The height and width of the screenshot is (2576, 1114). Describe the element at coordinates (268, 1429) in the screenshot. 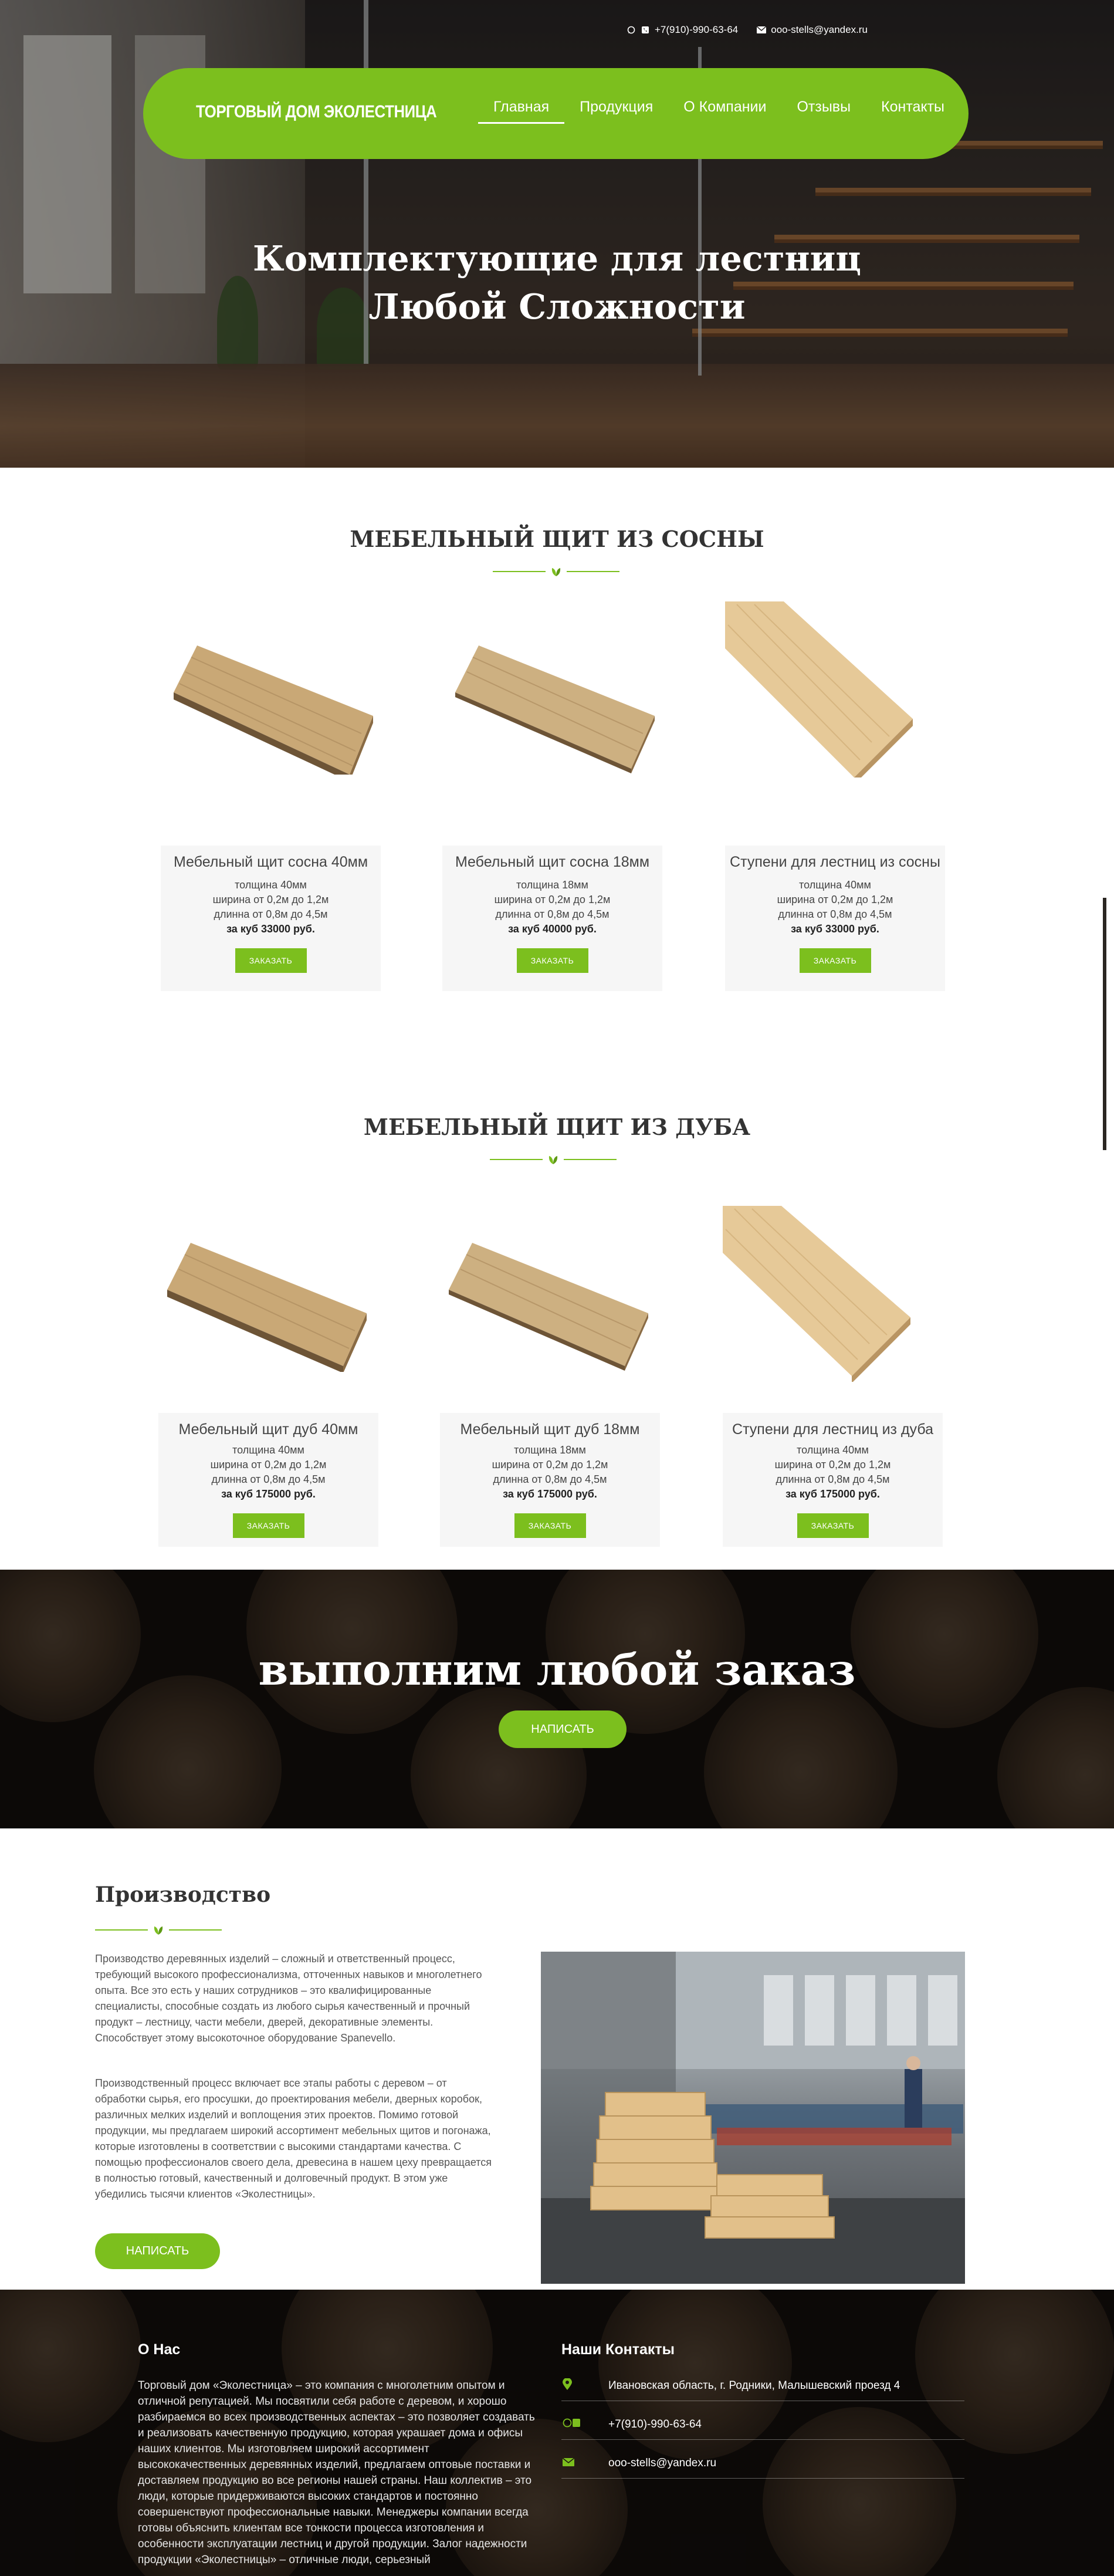

I see `product-name: Мебельный щит дуб 40мм` at that location.